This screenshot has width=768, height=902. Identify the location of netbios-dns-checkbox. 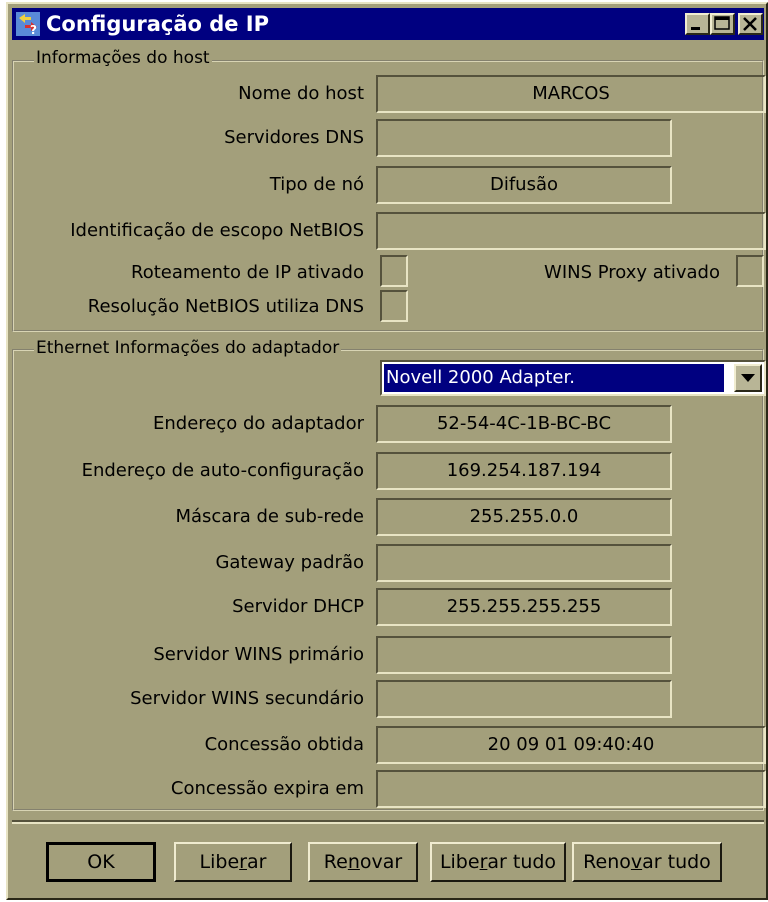
(394, 306).